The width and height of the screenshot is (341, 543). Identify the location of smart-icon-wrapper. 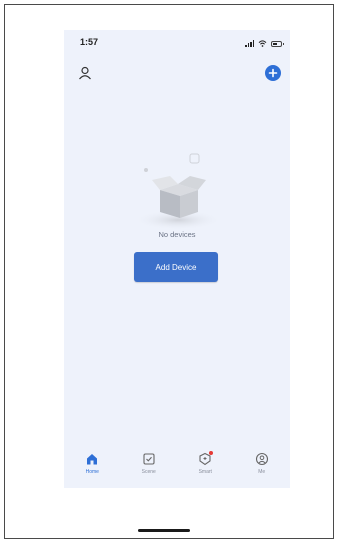
(206, 458).